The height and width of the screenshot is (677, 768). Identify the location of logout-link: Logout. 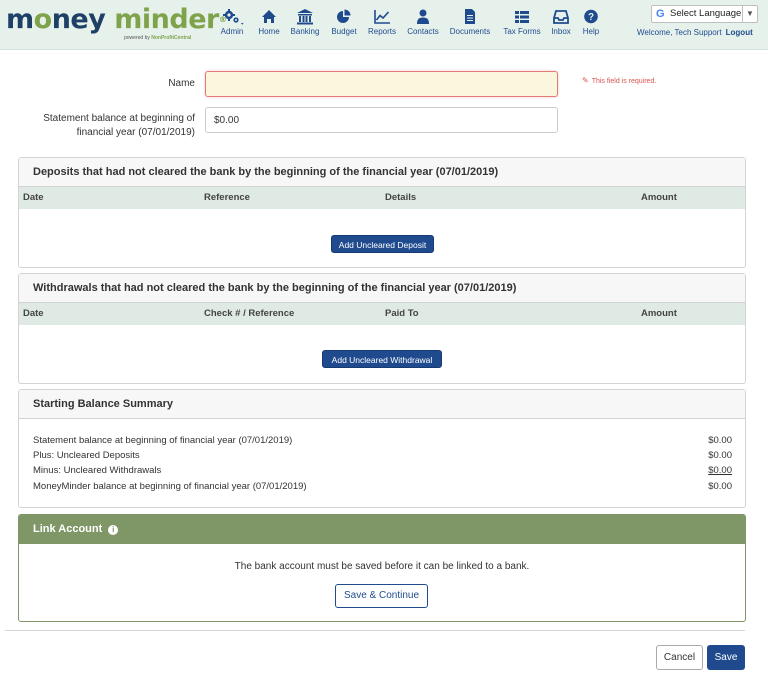
(739, 32).